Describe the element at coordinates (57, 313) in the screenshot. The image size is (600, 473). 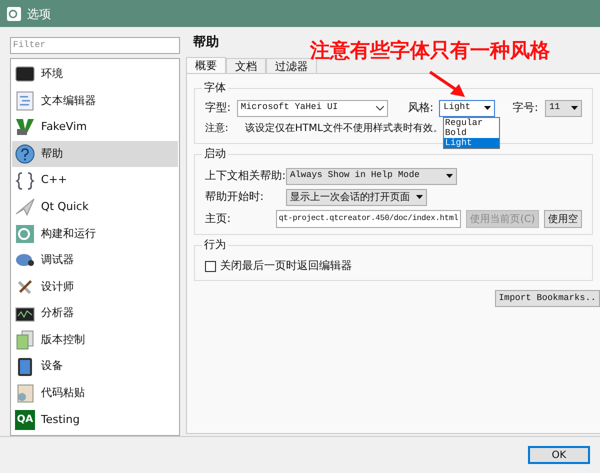
I see `sidebar-item-label: 分析器` at that location.